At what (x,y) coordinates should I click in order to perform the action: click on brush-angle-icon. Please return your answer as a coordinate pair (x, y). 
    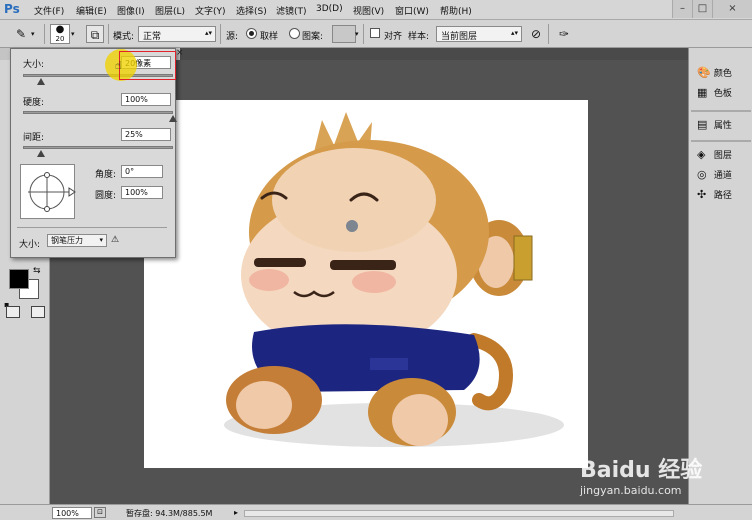
    Looking at the image, I should click on (52, 192).